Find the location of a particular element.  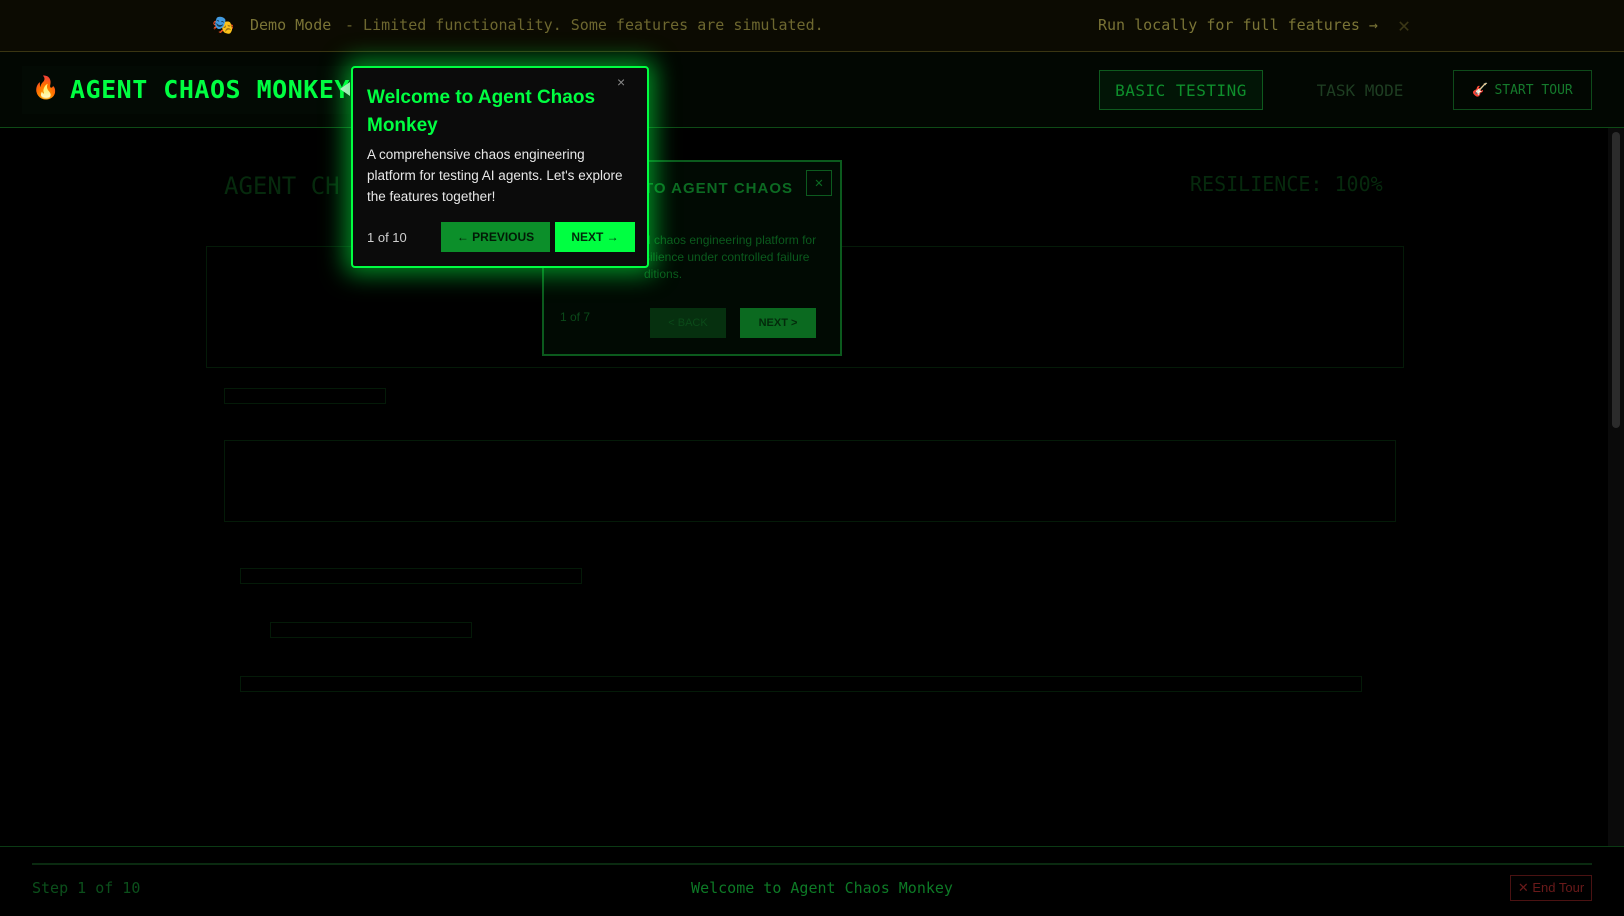

tour-title: Welcome to Agent Chaos Monkey is located at coordinates (481, 111).